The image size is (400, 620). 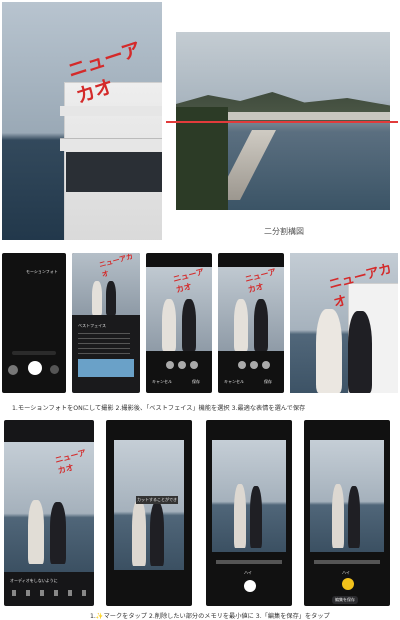 What do you see at coordinates (344, 323) in the screenshot?
I see `result-photo: ニューアカオ` at bounding box center [344, 323].